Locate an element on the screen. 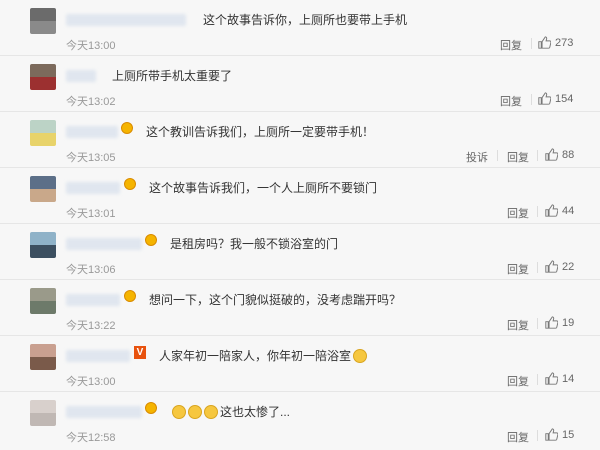 The image size is (600, 450). timestamp: 今天13:05 is located at coordinates (91, 158).